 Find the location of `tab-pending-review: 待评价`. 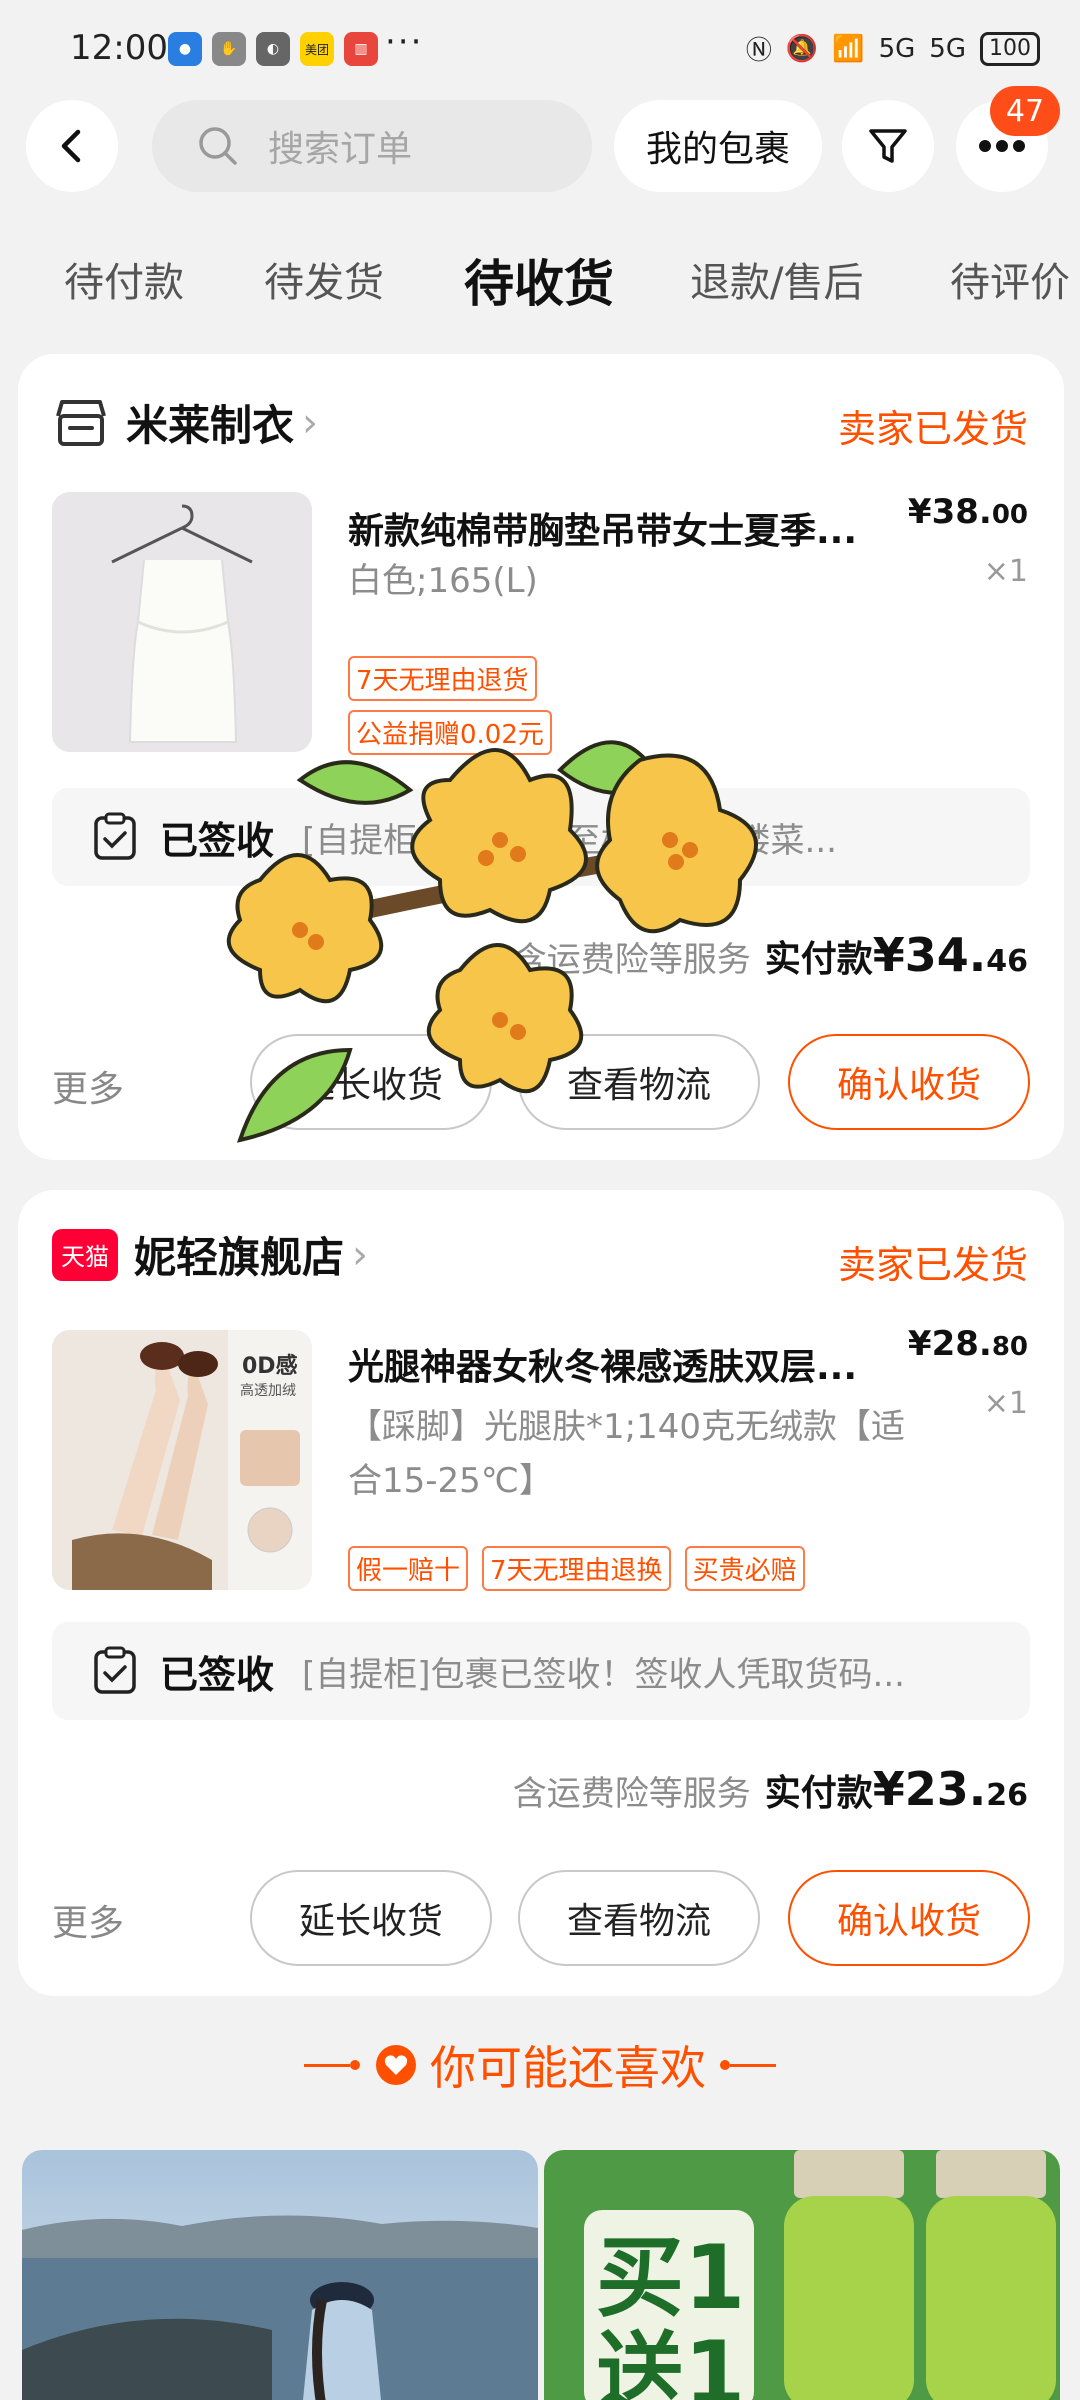

tab-pending-review: 待评价 is located at coordinates (1010, 279).